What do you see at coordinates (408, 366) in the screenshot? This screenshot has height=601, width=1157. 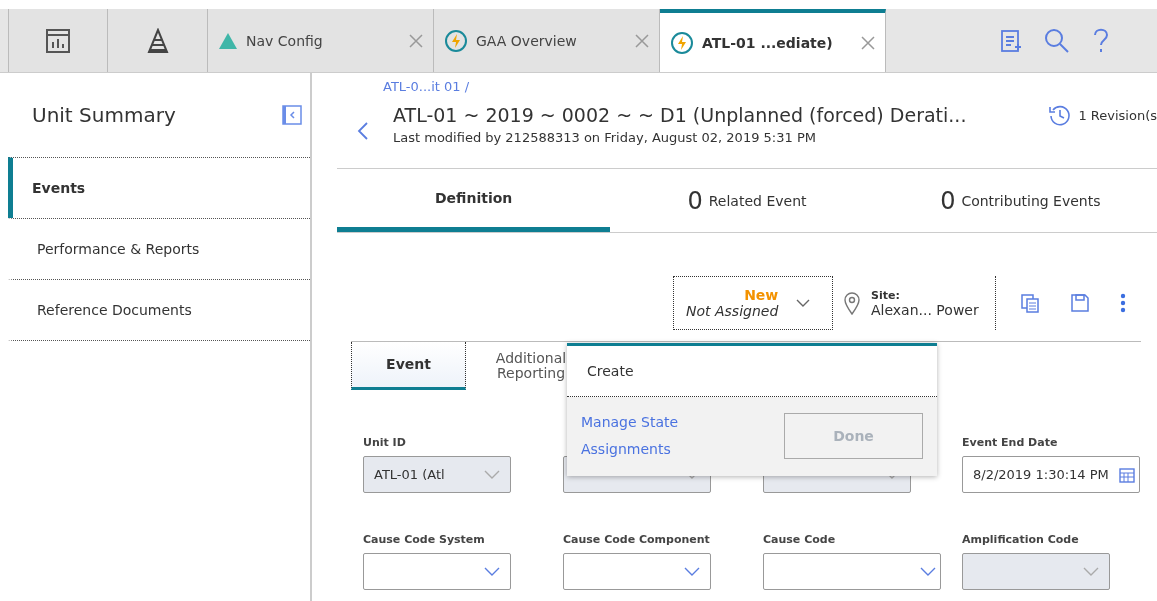 I see `section-tab: Event` at bounding box center [408, 366].